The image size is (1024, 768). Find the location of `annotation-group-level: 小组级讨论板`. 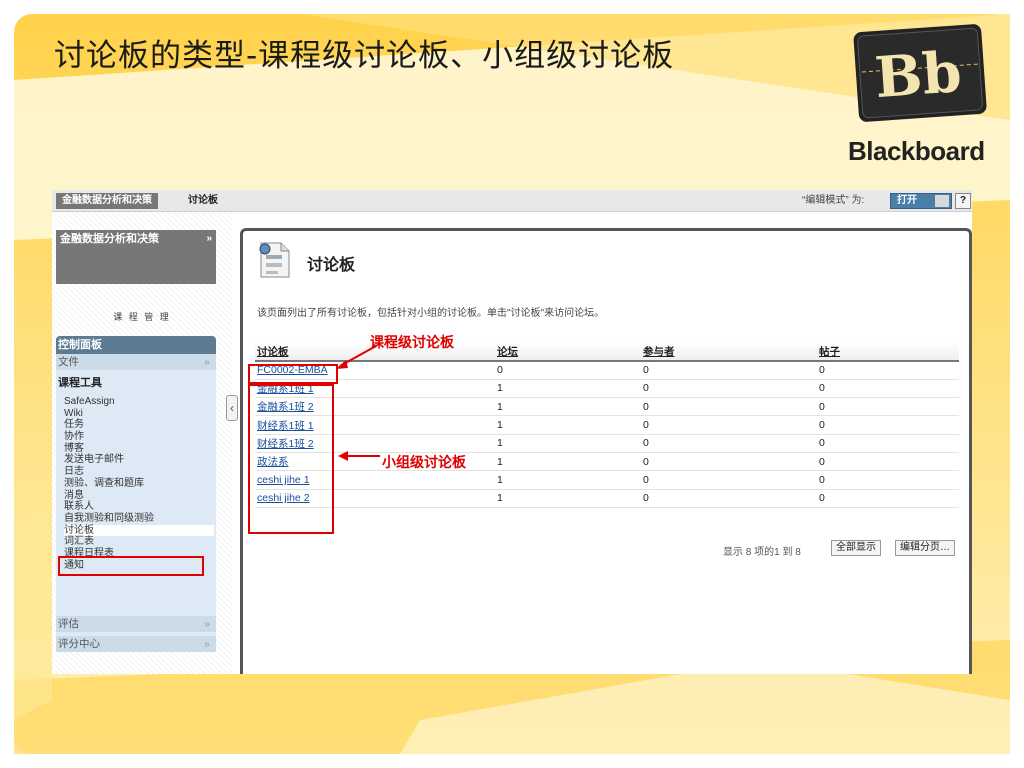

annotation-group-level: 小组级讨论板 is located at coordinates (424, 463).